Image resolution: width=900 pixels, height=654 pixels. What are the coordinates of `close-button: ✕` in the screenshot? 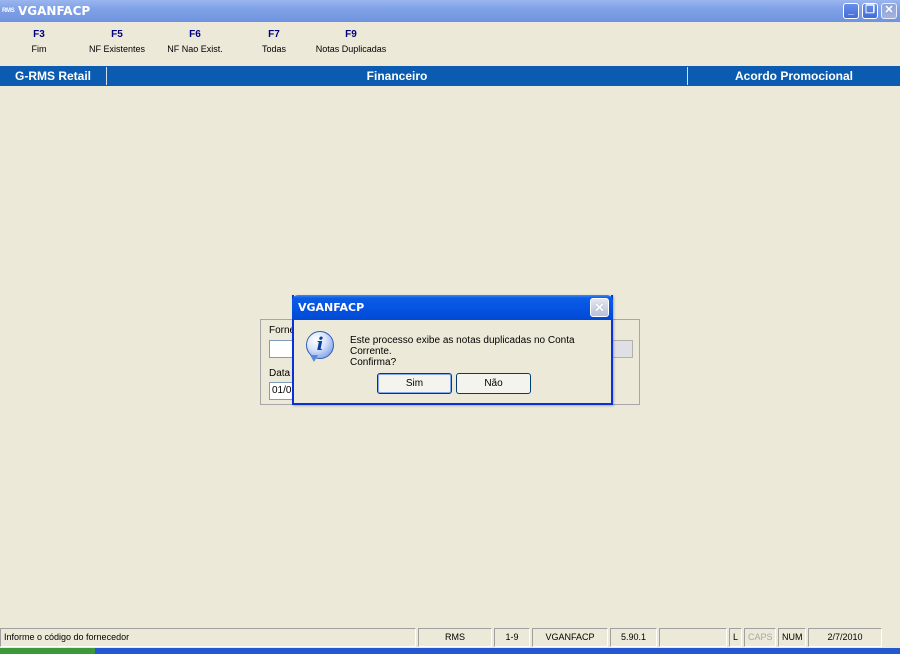 It's located at (889, 11).